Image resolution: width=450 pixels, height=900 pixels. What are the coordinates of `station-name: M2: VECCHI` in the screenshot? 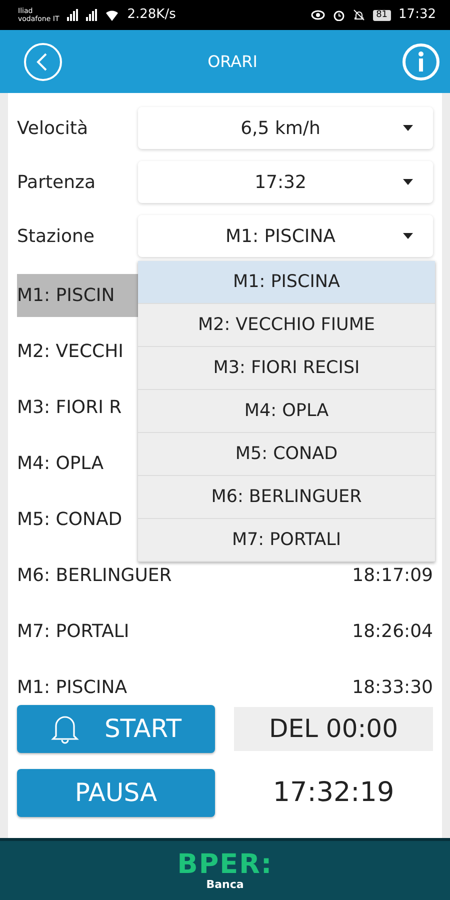 It's located at (70, 351).